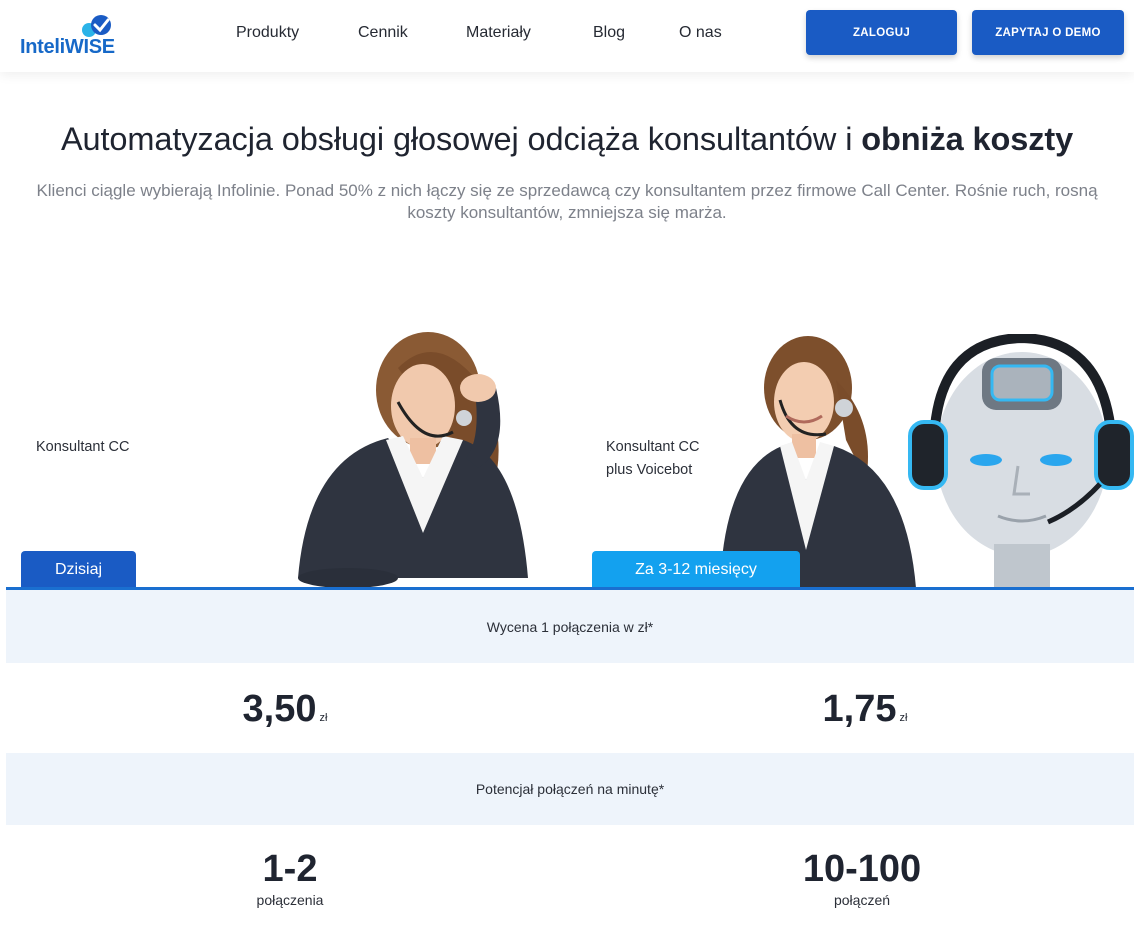  I want to click on price-today: 3,50 zł, so click(285, 709).